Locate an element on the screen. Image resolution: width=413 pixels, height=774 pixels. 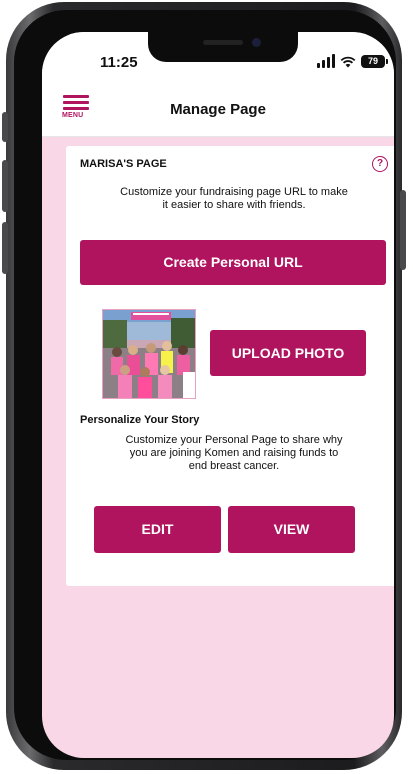
hamburger-menu-icon is located at coordinates (76, 96).